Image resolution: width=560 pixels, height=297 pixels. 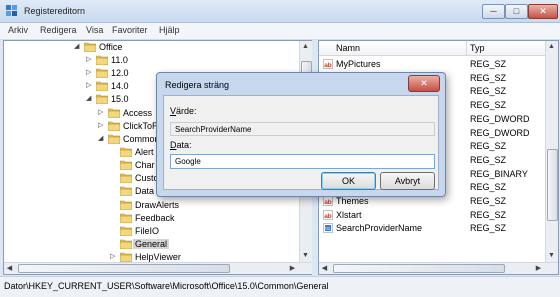 I want to click on column-type-header: Typ, so click(x=477, y=48).